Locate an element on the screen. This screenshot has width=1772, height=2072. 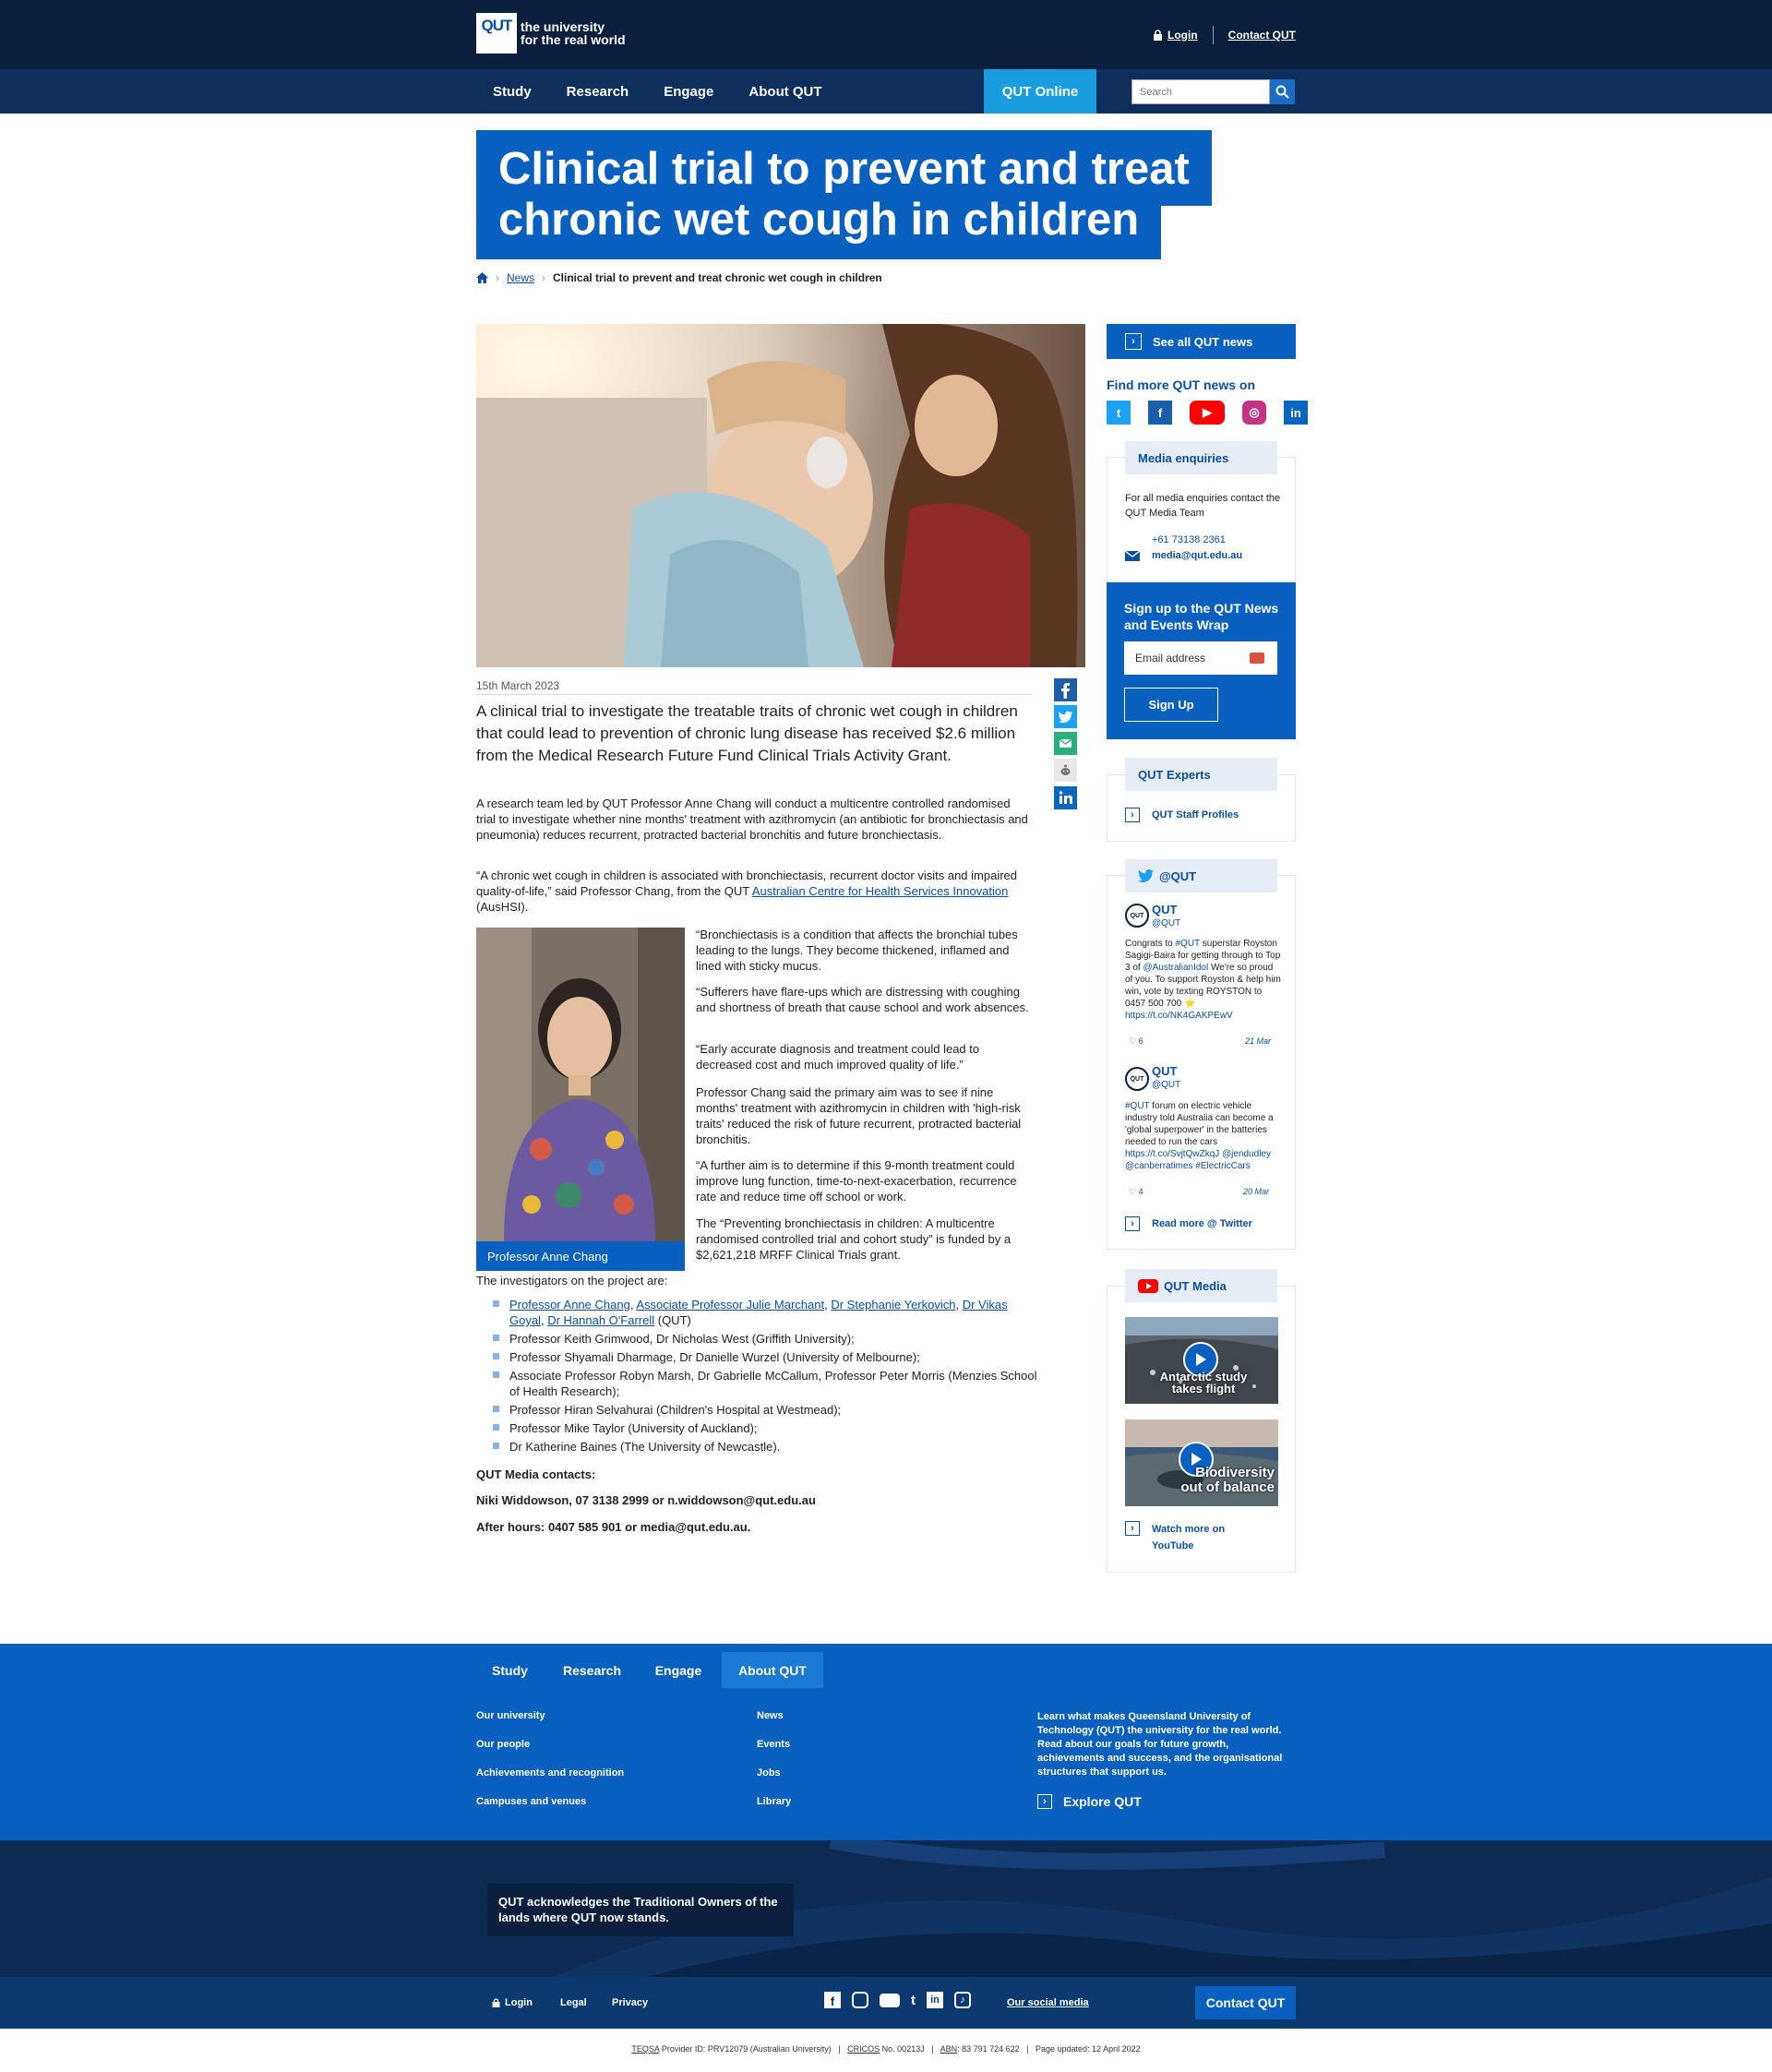
login-link: Login is located at coordinates (1175, 35).